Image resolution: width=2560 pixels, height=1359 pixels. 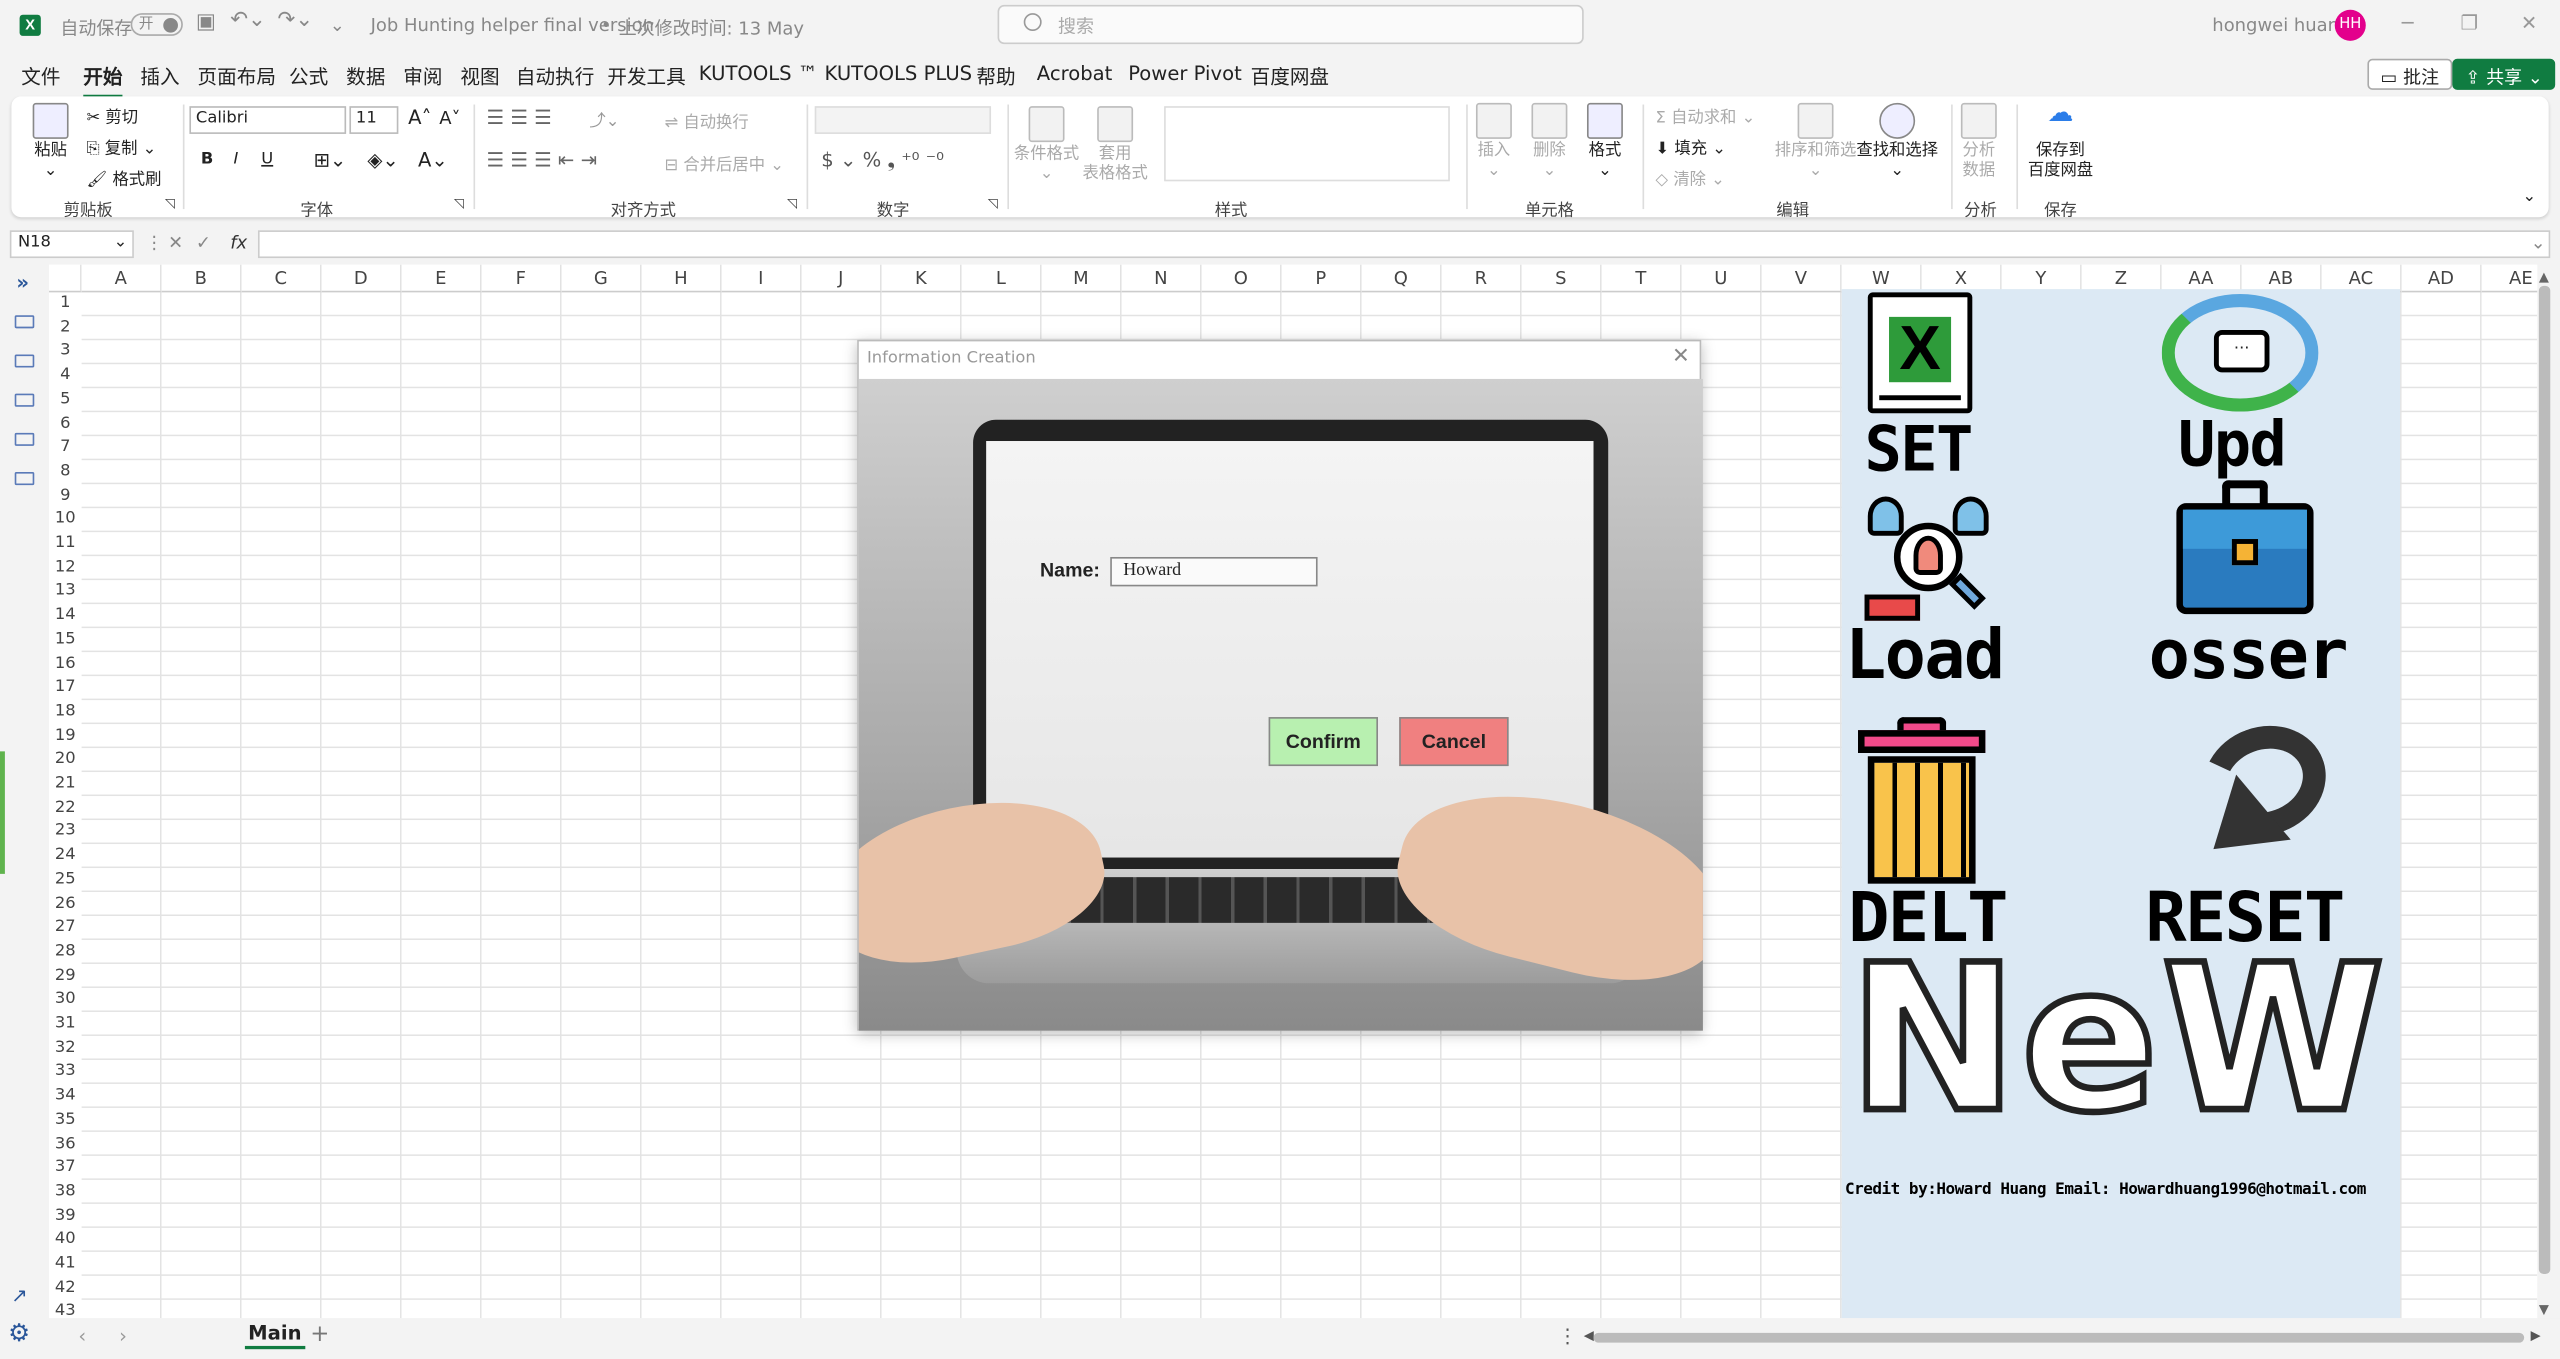 What do you see at coordinates (882, 161) in the screenshot?
I see `currency-icon: $ ⌄ % ❟ ⁺⁰ ⁻⁰` at bounding box center [882, 161].